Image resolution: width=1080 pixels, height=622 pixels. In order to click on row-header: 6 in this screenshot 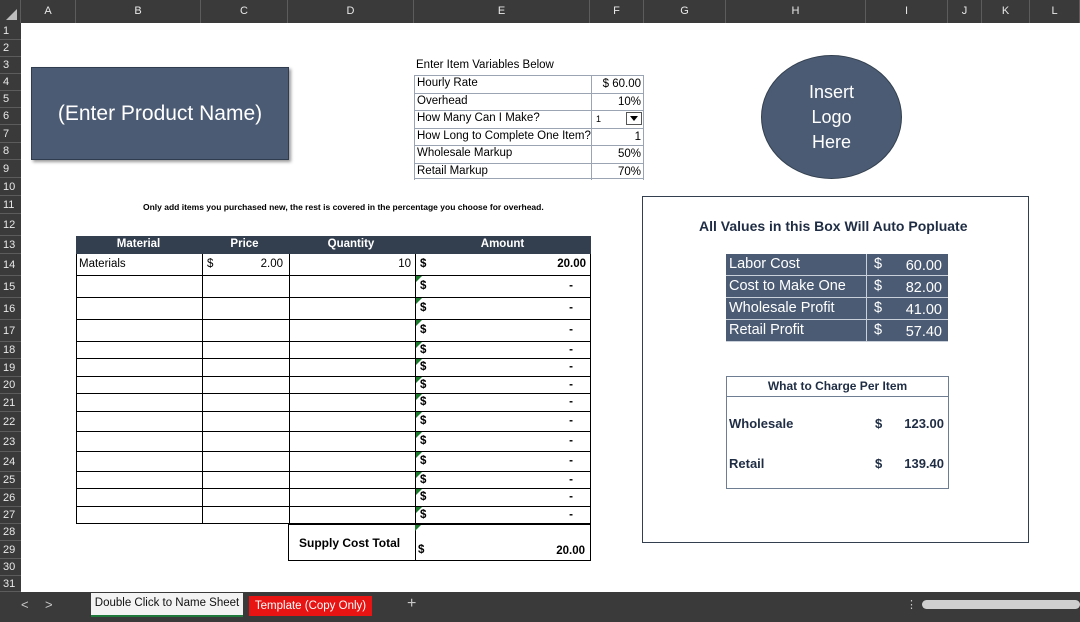, I will do `click(10, 116)`.